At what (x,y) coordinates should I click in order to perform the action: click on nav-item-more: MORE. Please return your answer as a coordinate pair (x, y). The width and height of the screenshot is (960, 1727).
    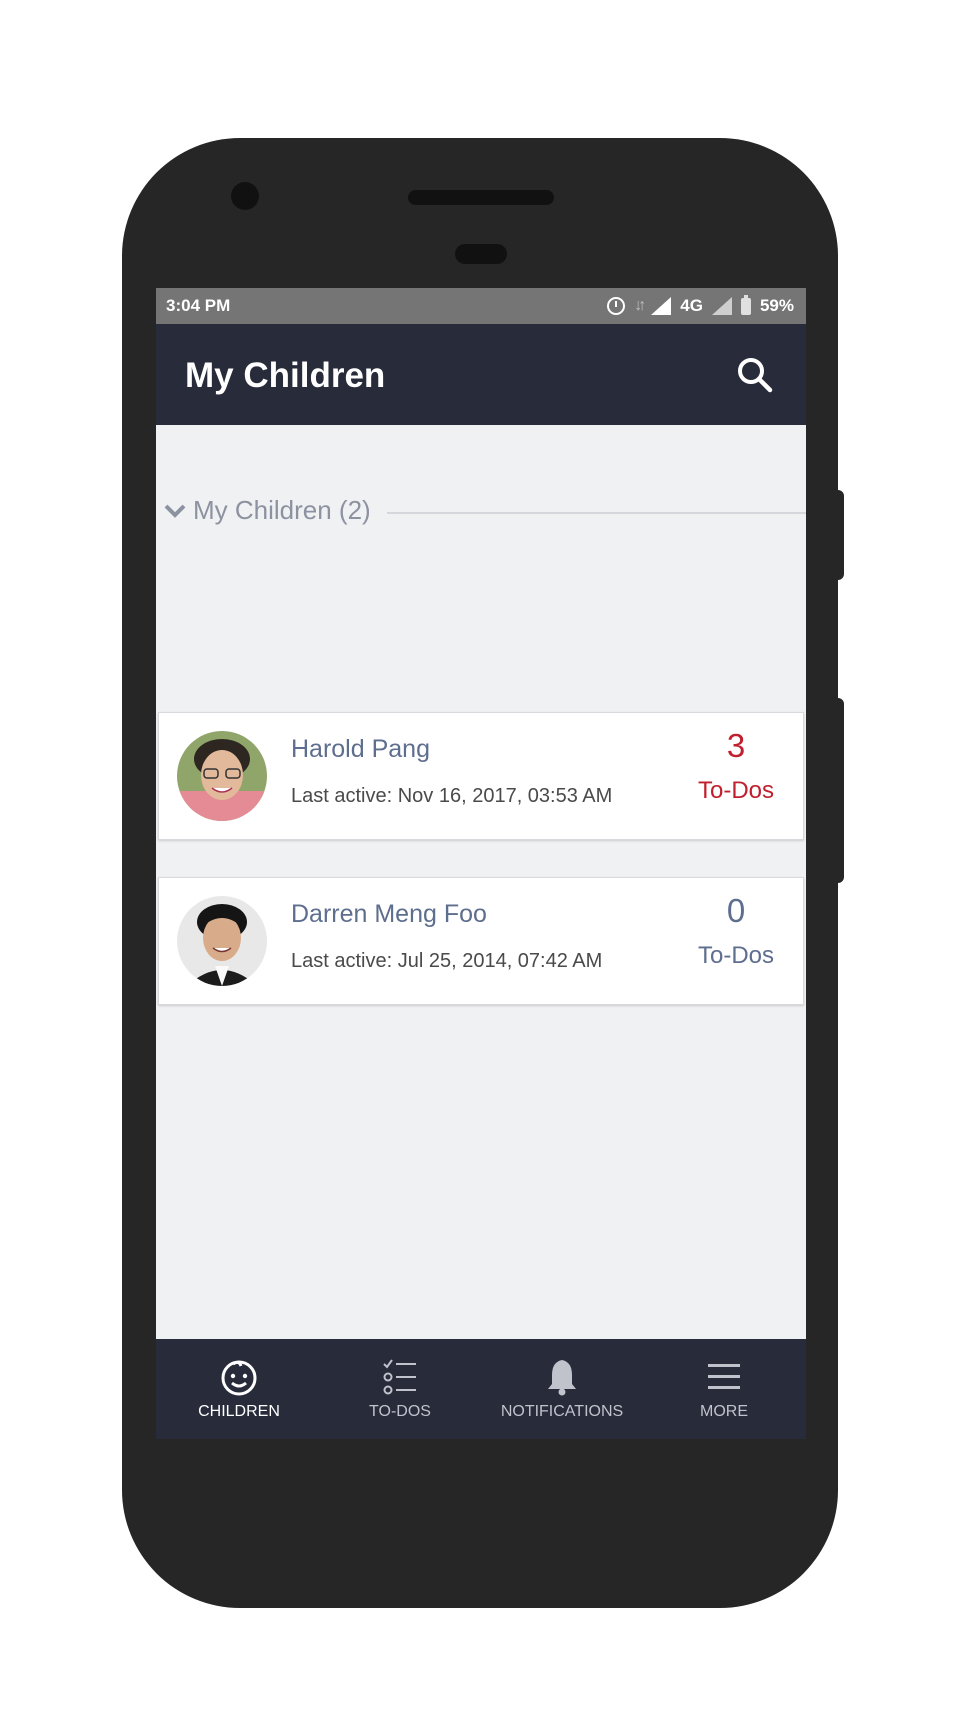
    Looking at the image, I should click on (724, 1389).